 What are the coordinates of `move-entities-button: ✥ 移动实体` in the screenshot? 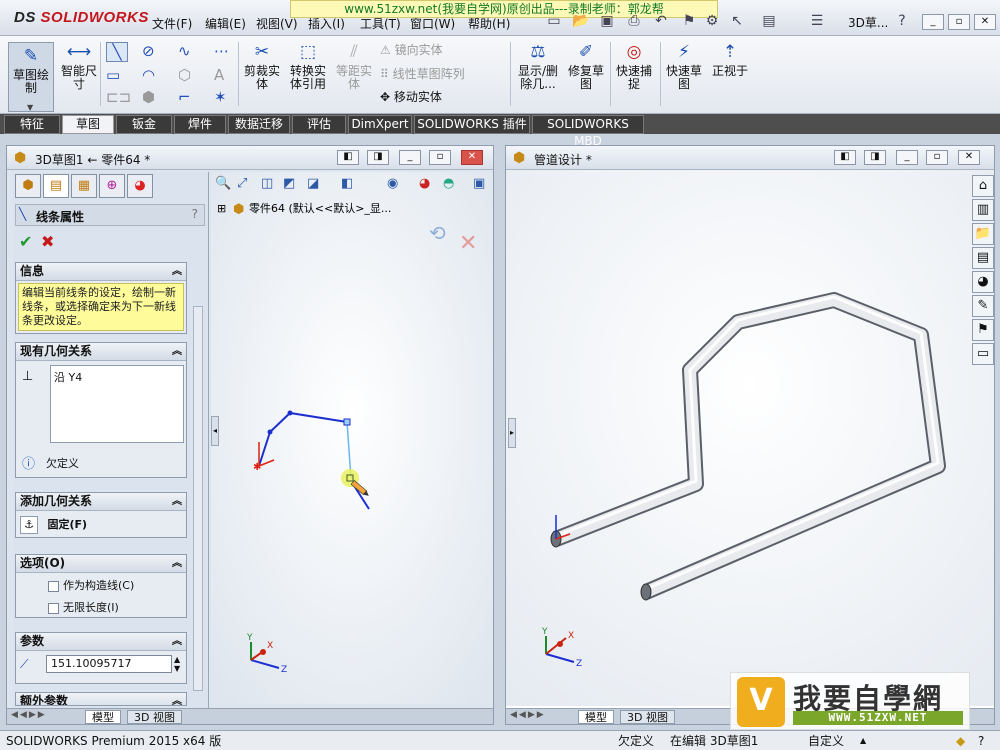 It's located at (411, 97).